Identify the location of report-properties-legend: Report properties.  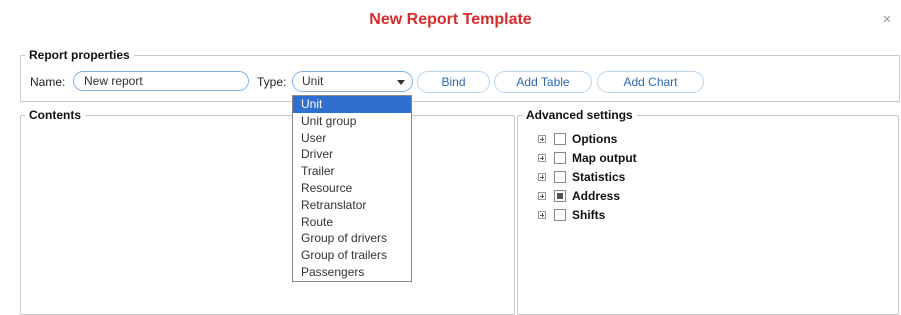
(79, 55).